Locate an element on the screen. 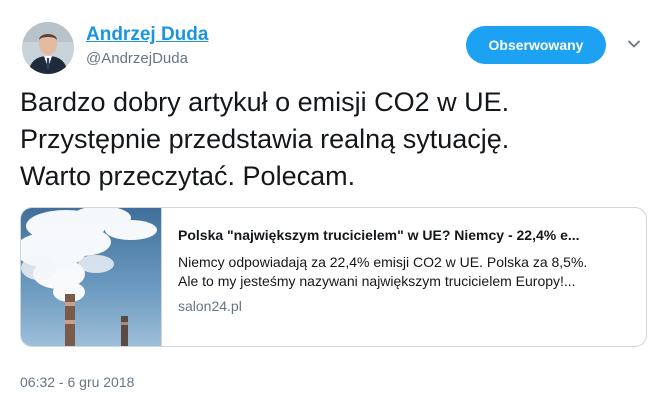  author-name: Andrzej Duda is located at coordinates (147, 35).